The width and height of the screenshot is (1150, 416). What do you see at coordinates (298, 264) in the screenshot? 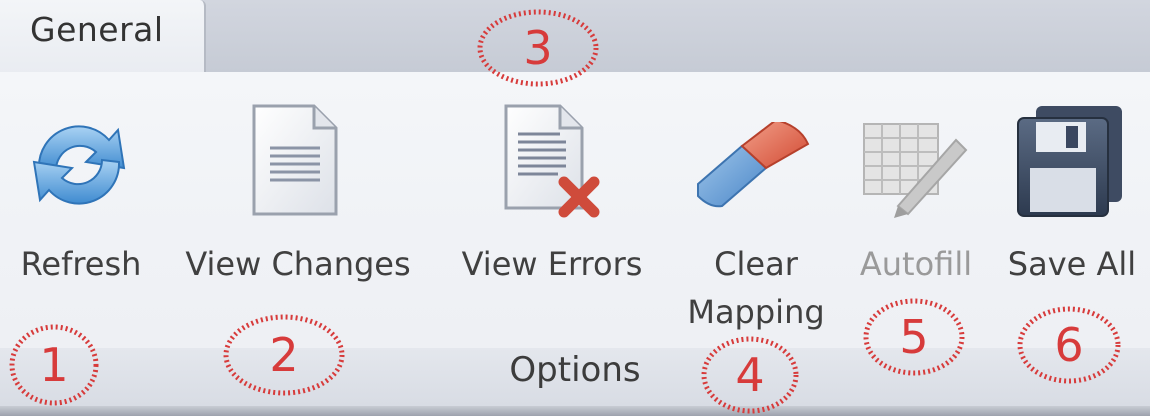
I see `view-changes-label: View Changes` at bounding box center [298, 264].